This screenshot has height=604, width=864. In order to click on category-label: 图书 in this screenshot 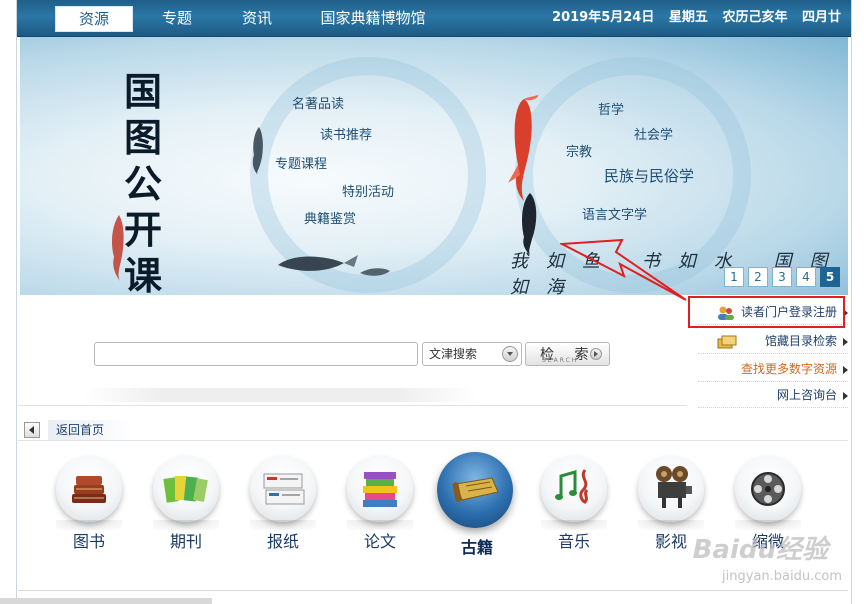, I will do `click(88, 541)`.